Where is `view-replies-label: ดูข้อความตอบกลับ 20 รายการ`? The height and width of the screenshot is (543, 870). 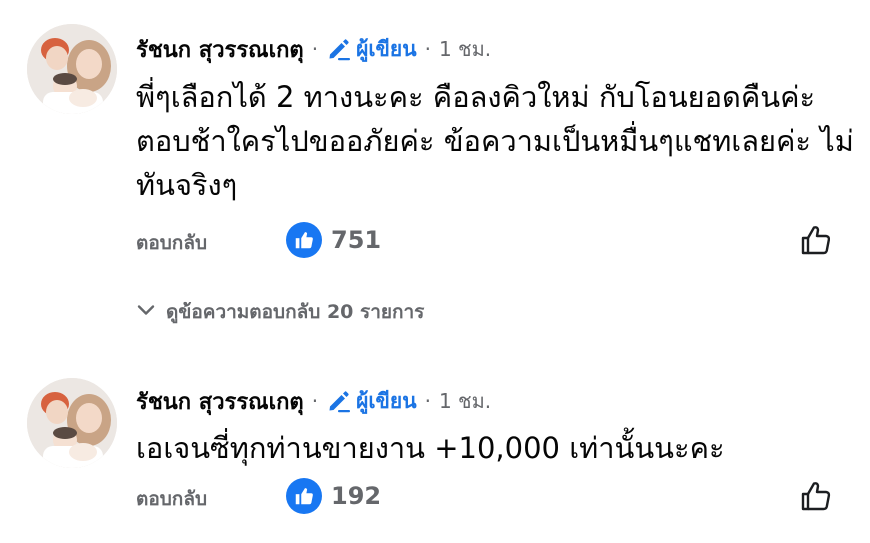
view-replies-label: ดูข้อความตอบกลับ 20 รายการ is located at coordinates (295, 312).